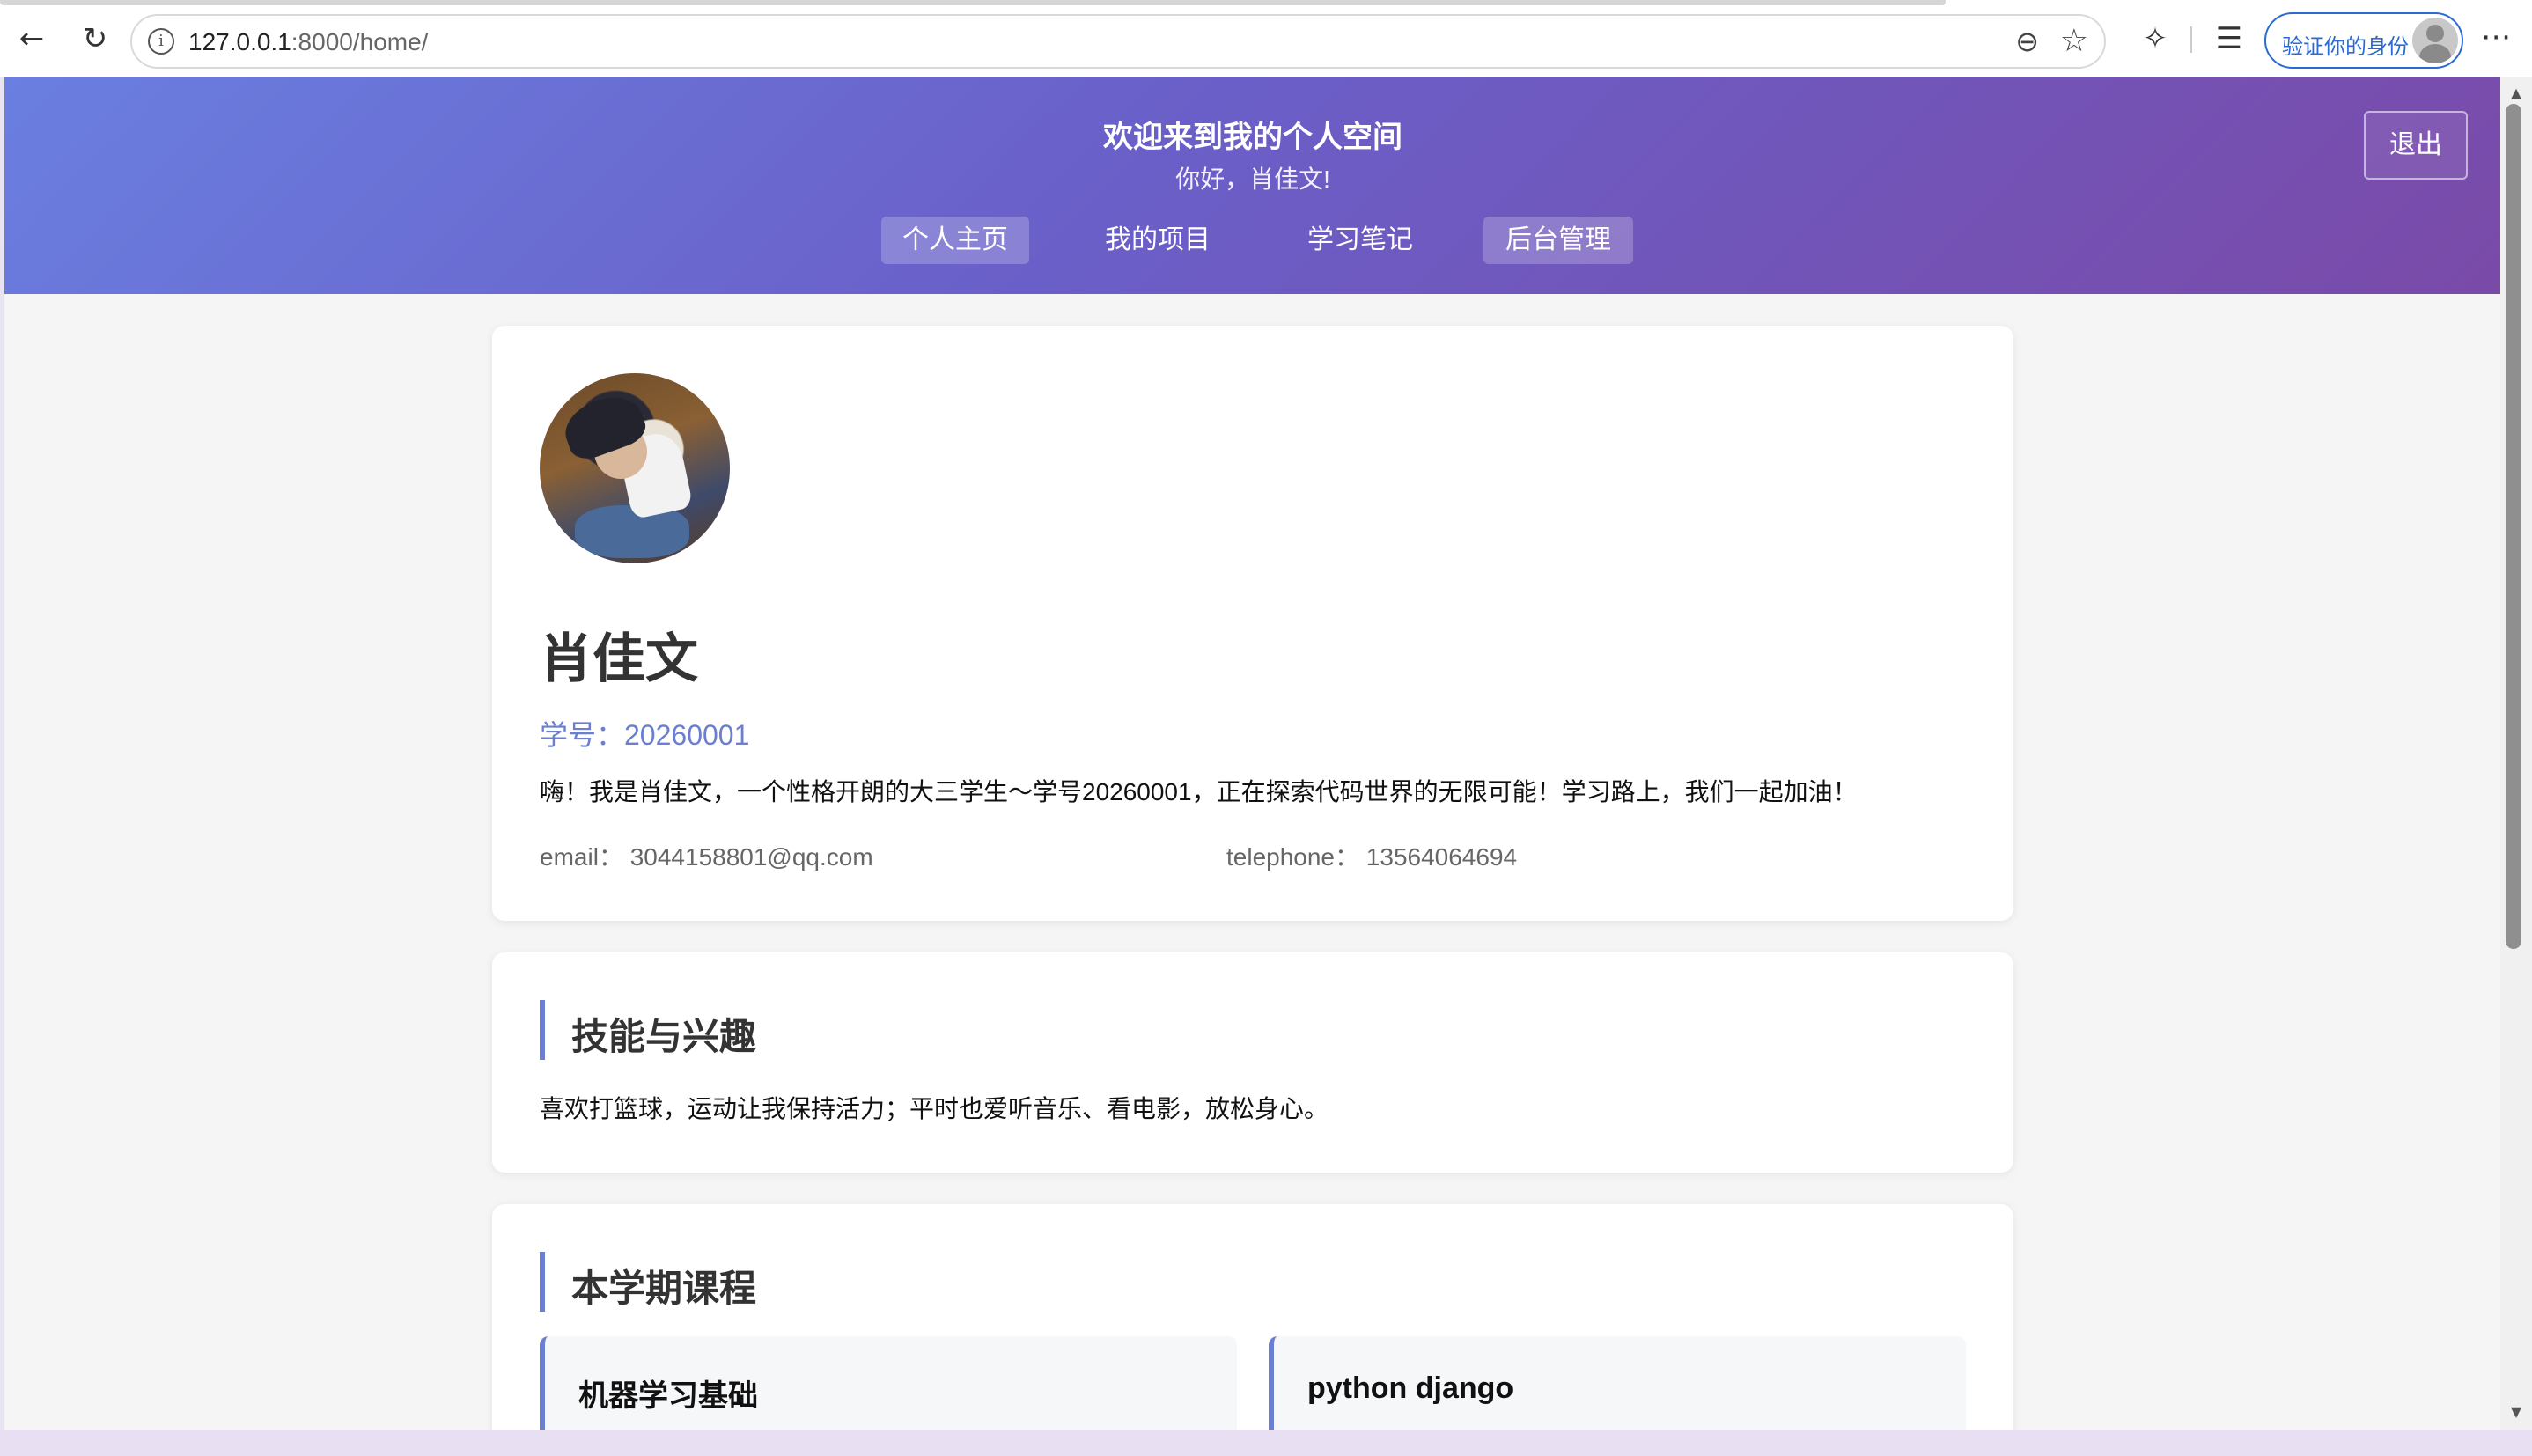 The height and width of the screenshot is (1456, 2532). What do you see at coordinates (635, 468) in the screenshot?
I see `avatar` at bounding box center [635, 468].